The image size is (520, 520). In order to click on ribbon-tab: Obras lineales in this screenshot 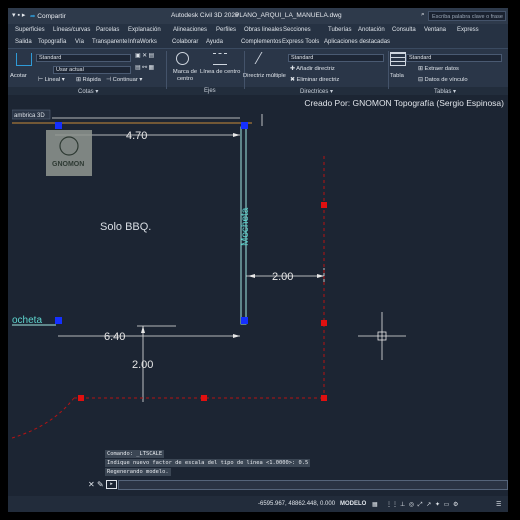, I will do `click(263, 30)`.